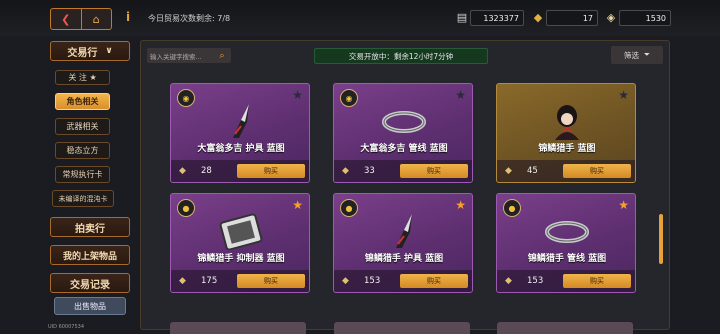  What do you see at coordinates (645, 18) in the screenshot?
I see `currency-diamond: 1530` at bounding box center [645, 18].